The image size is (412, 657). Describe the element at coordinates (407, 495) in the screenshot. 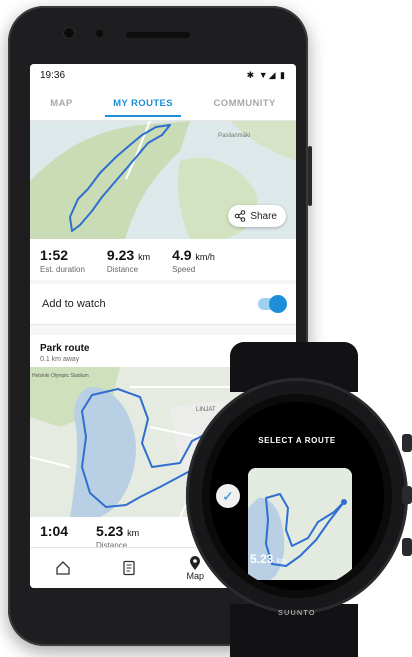

I see `watch-button-middle` at that location.